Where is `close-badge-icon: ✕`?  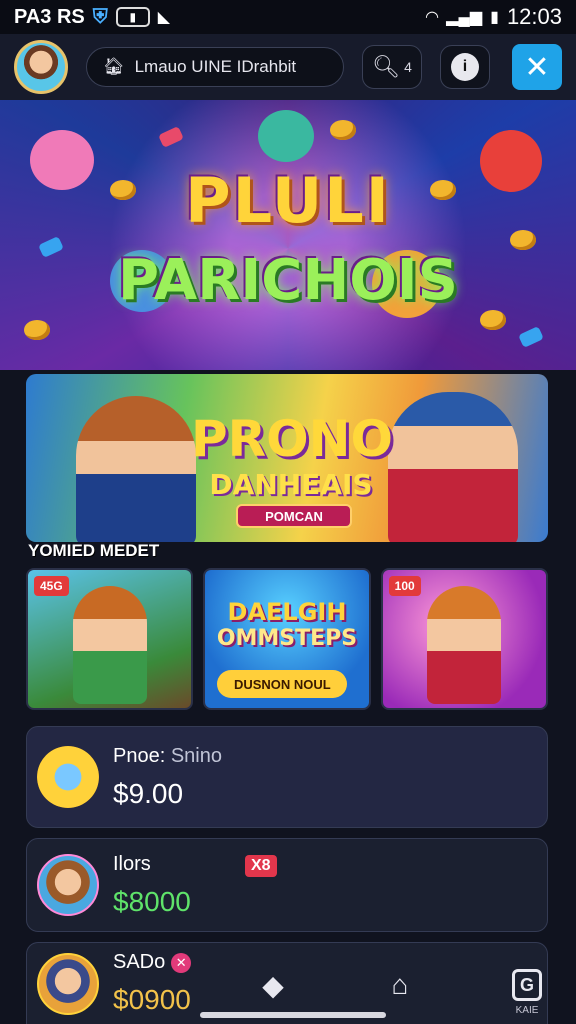 close-badge-icon: ✕ is located at coordinates (181, 962).